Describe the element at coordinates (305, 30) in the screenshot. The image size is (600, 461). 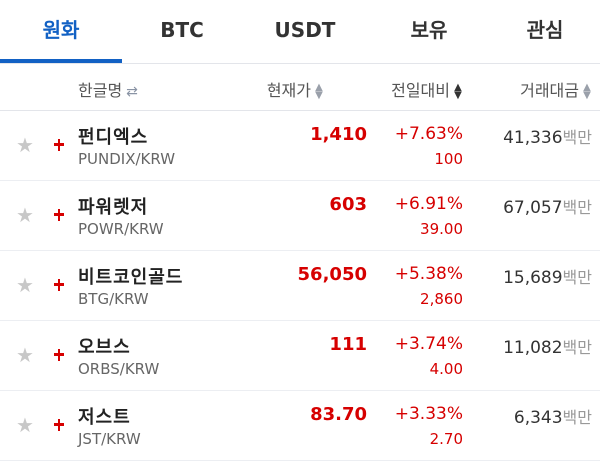
I see `tab-usdt: USDT` at that location.